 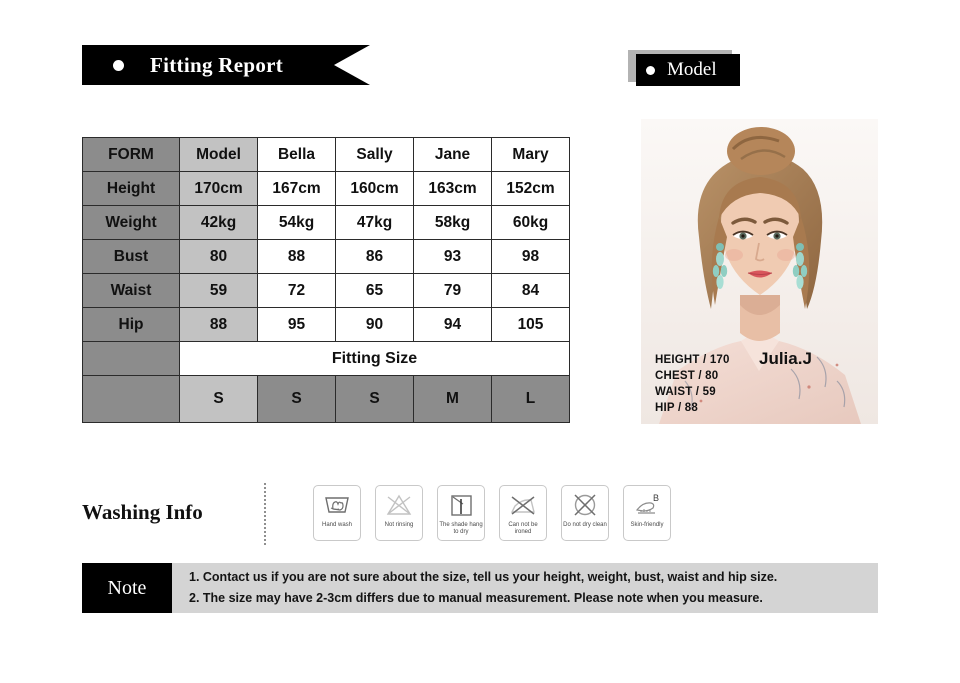 I want to click on row-label-waist: Waist, so click(x=131, y=290).